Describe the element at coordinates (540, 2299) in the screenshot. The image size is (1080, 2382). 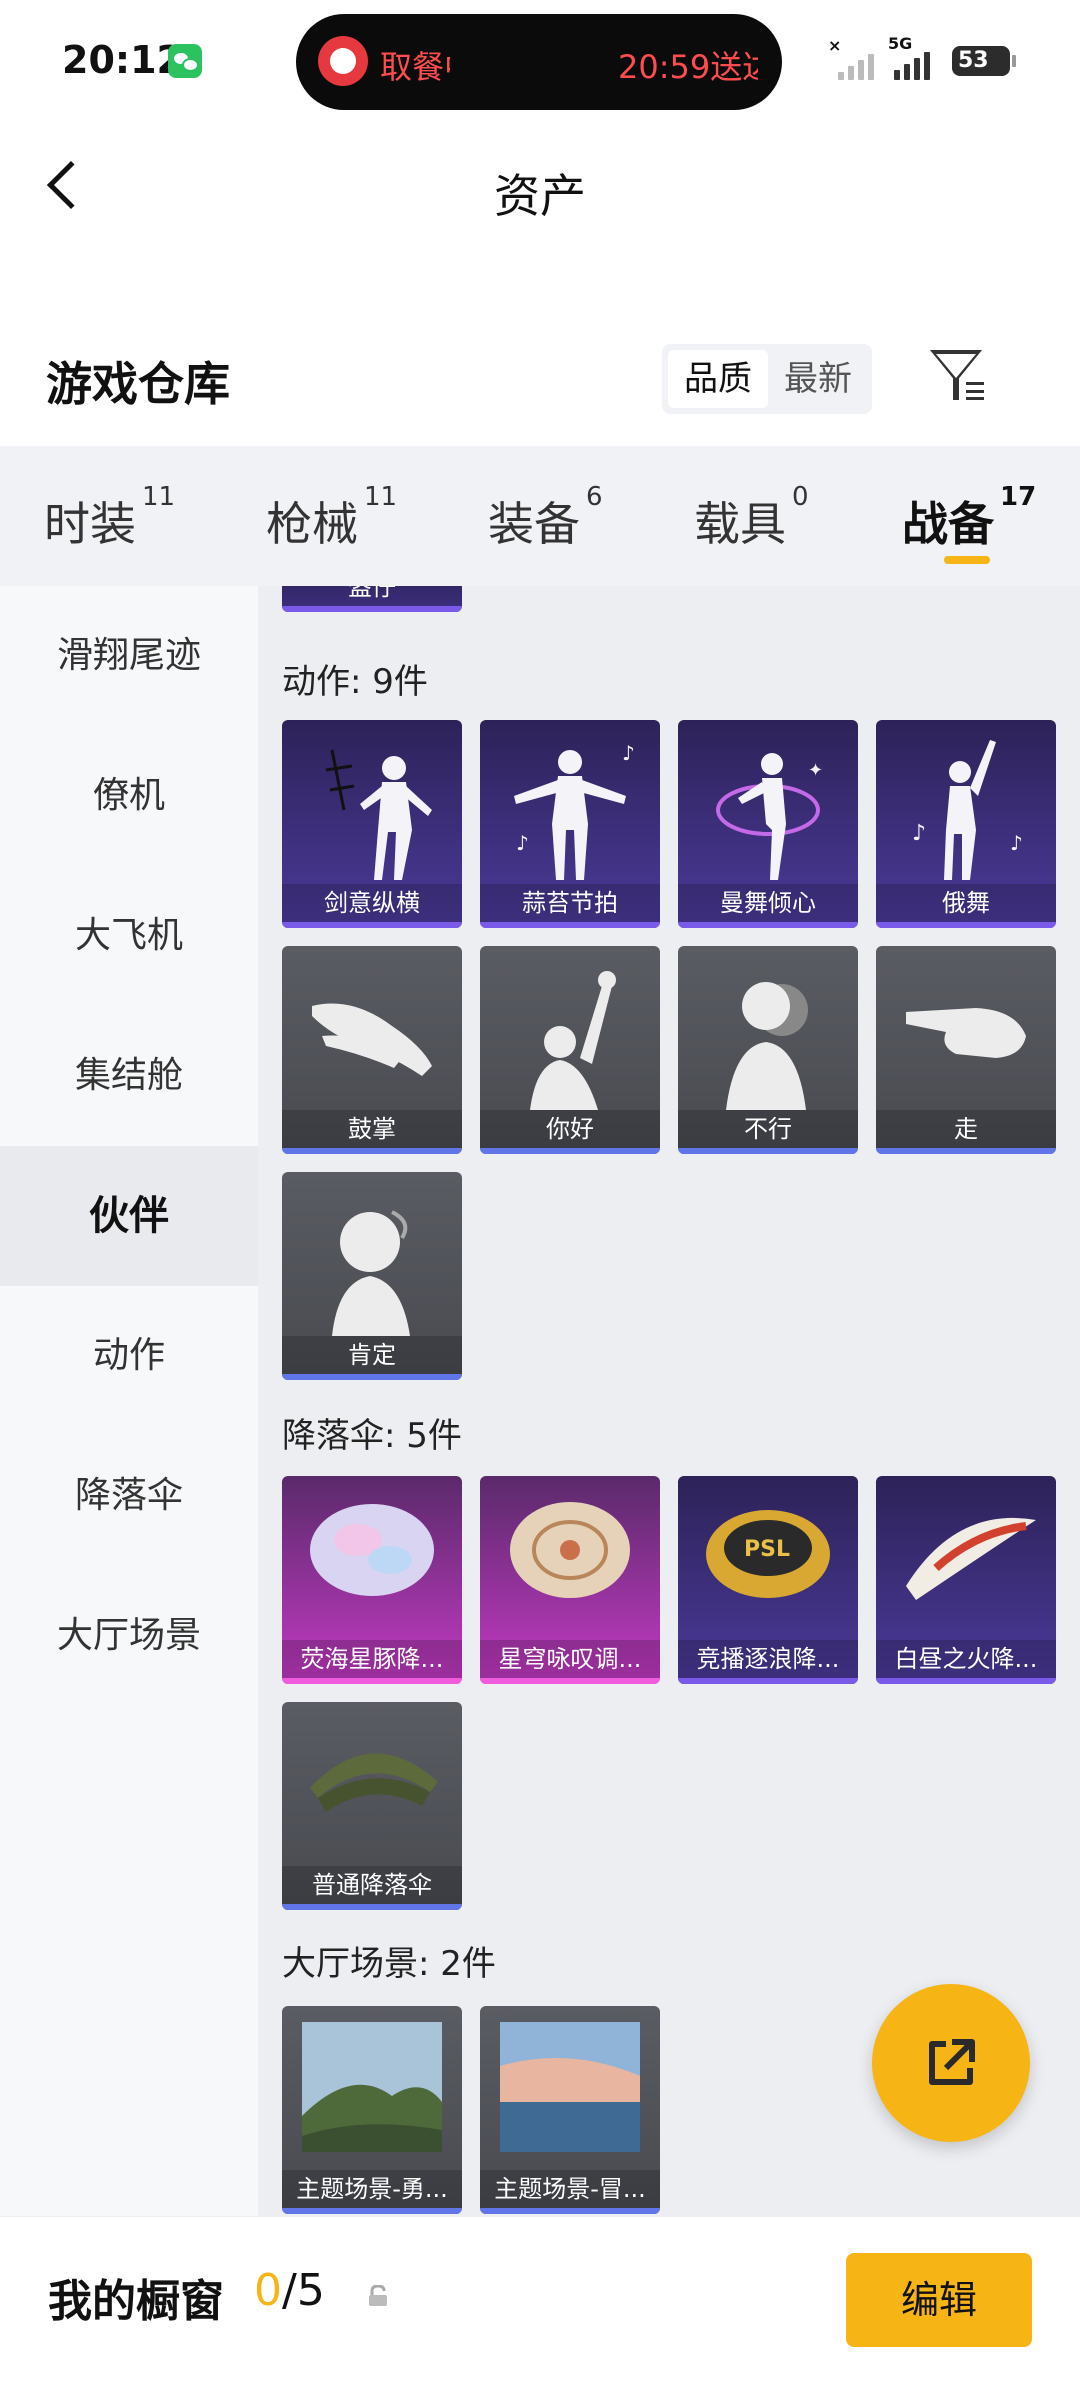
I see `showcase-bar: 我的橱窗 0/5 编辑` at that location.